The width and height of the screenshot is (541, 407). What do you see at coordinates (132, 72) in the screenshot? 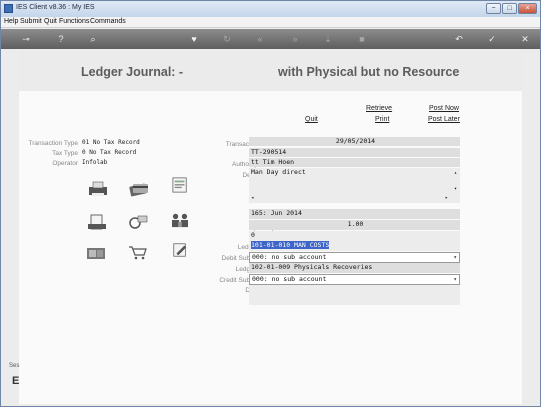
I see `page-title-left: Ledger Journal: -` at bounding box center [132, 72].